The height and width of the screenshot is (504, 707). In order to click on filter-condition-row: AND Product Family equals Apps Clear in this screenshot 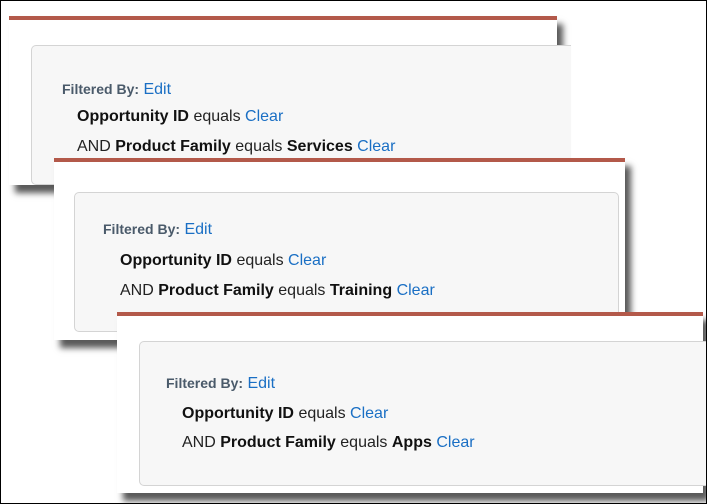, I will do `click(328, 443)`.